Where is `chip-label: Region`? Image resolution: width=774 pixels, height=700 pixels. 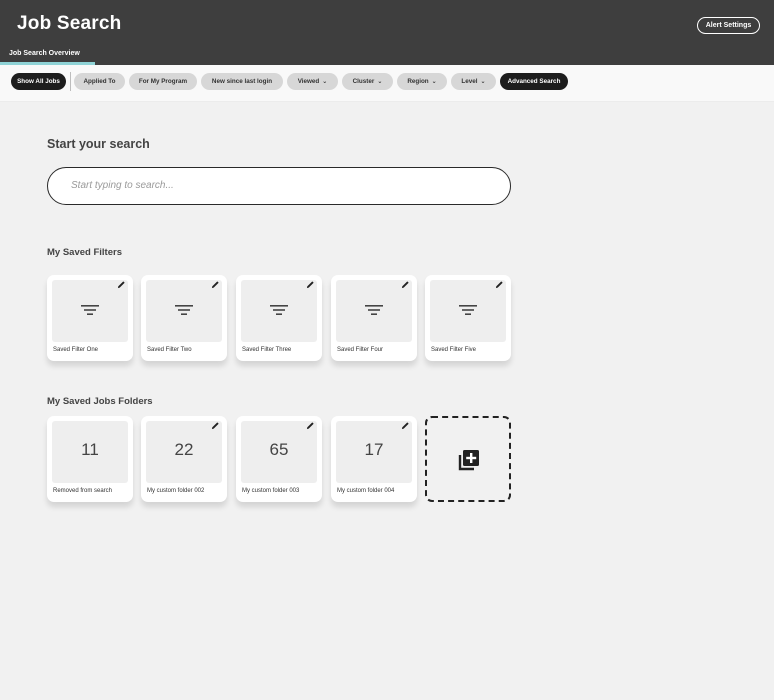
chip-label: Region is located at coordinates (418, 81).